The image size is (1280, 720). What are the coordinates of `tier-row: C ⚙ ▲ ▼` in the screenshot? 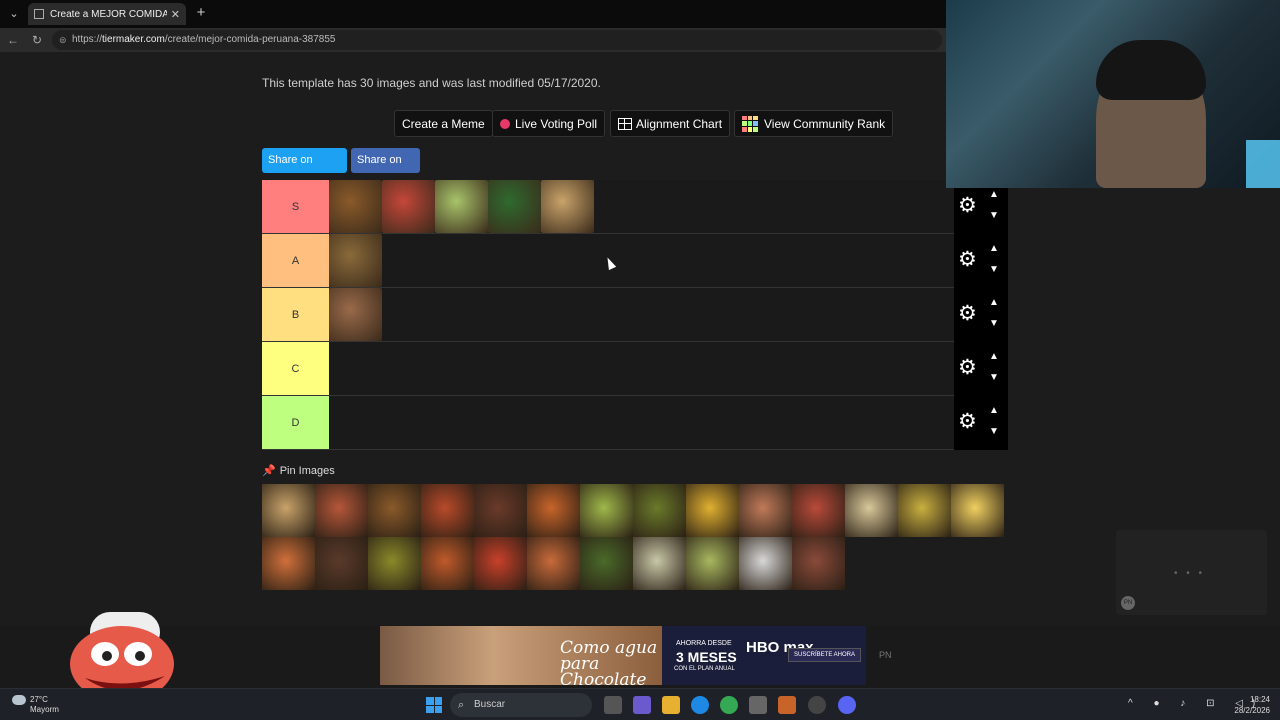 It's located at (635, 369).